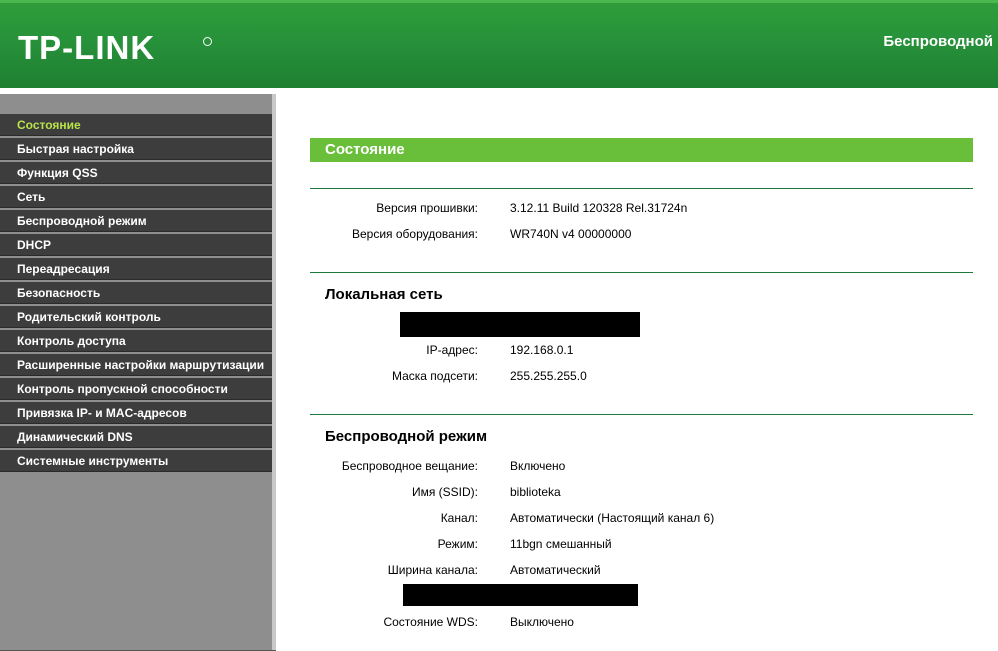 The width and height of the screenshot is (998, 651). What do you see at coordinates (452, 350) in the screenshot?
I see `ip-label: IP-адрес:` at bounding box center [452, 350].